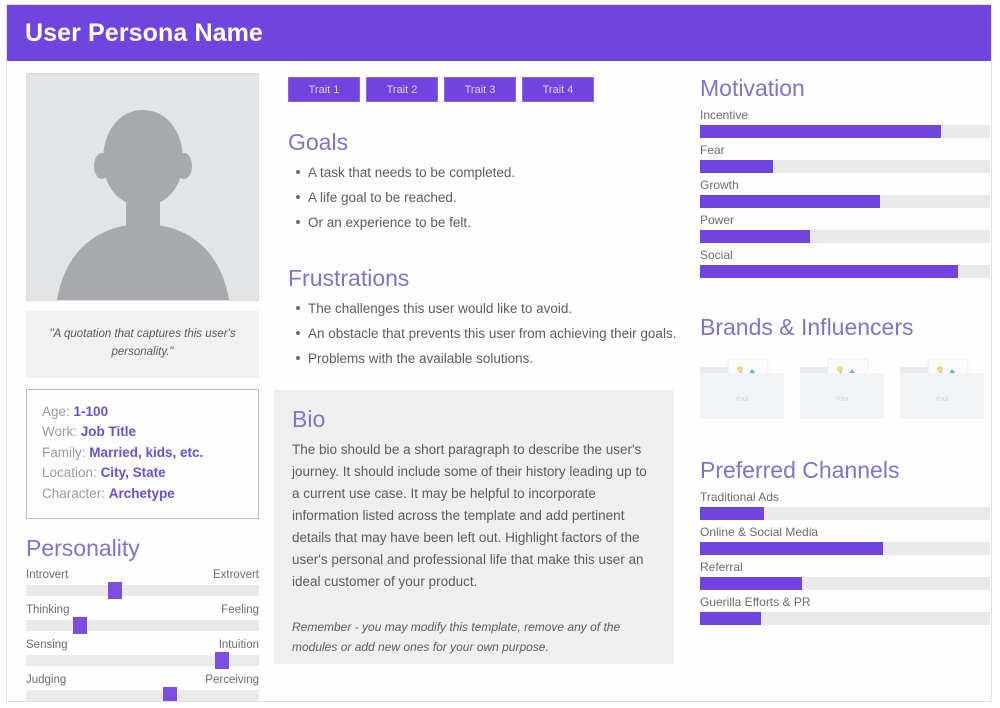 The width and height of the screenshot is (1000, 708). What do you see at coordinates (144, 32) in the screenshot?
I see `page-title: User Persona Name` at bounding box center [144, 32].